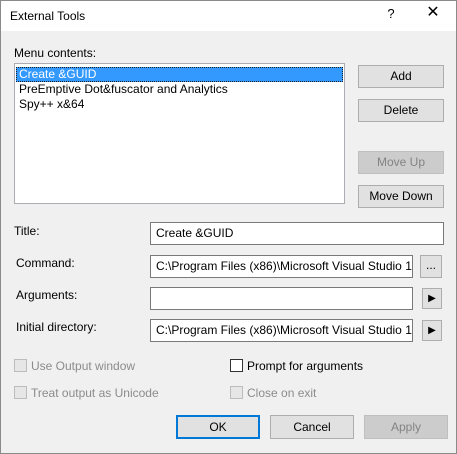 This screenshot has width=457, height=454. What do you see at coordinates (305, 366) in the screenshot?
I see `prompt-for-arguments-label: Prompt for arguments` at bounding box center [305, 366].